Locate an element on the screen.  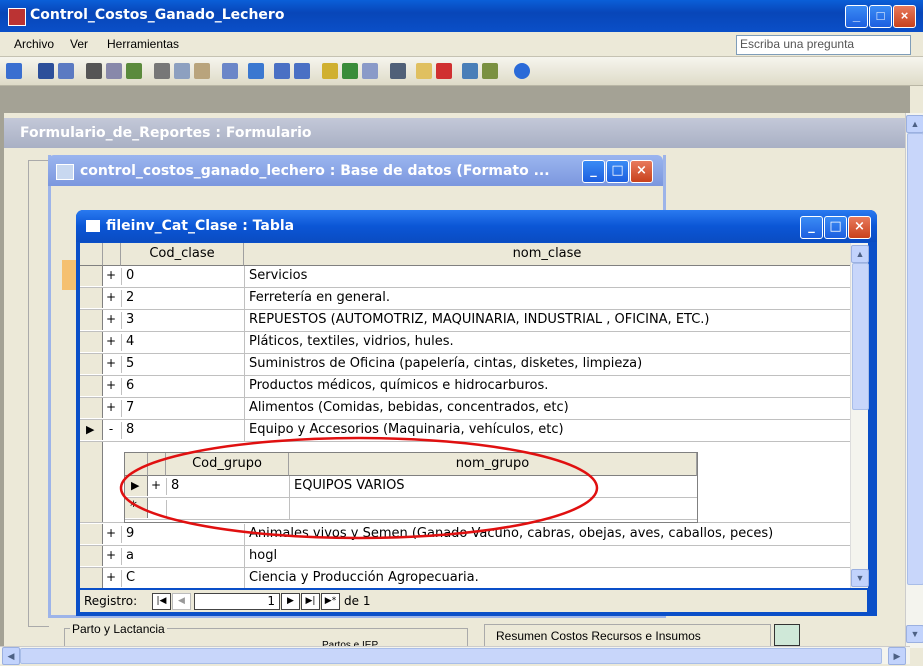
new-record-nav-icon: ▶* is located at coordinates (330, 601).